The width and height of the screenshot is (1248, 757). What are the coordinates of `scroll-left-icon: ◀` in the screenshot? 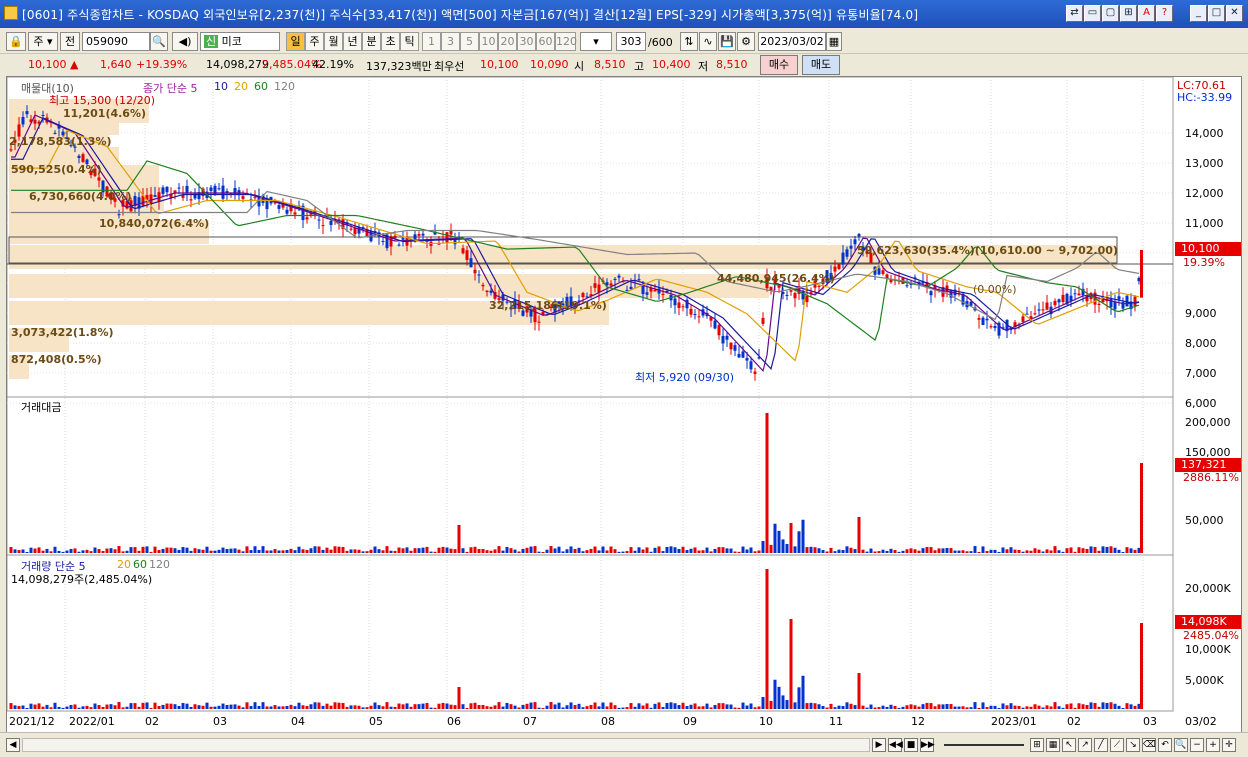 It's located at (13, 745).